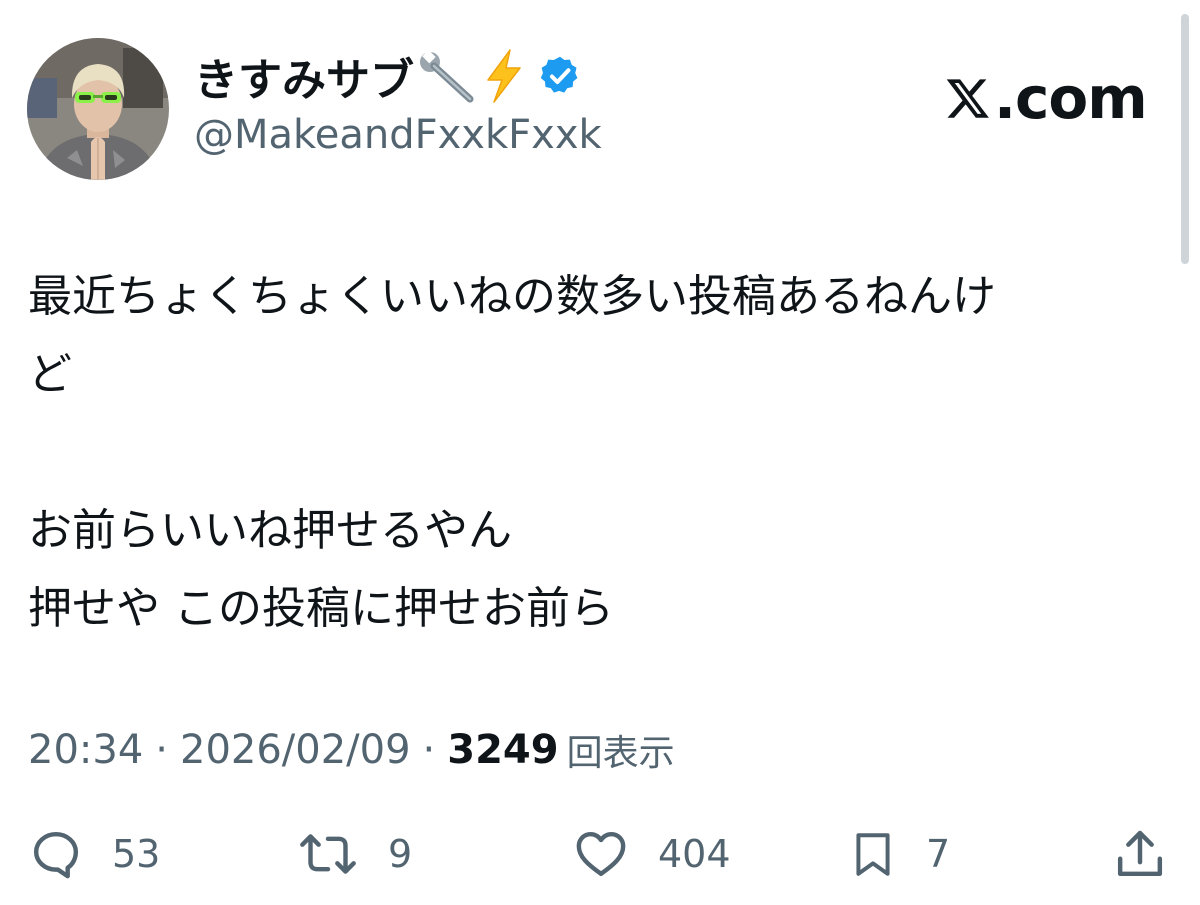 The height and width of the screenshot is (905, 1200). I want to click on share-icon, so click(1140, 853).